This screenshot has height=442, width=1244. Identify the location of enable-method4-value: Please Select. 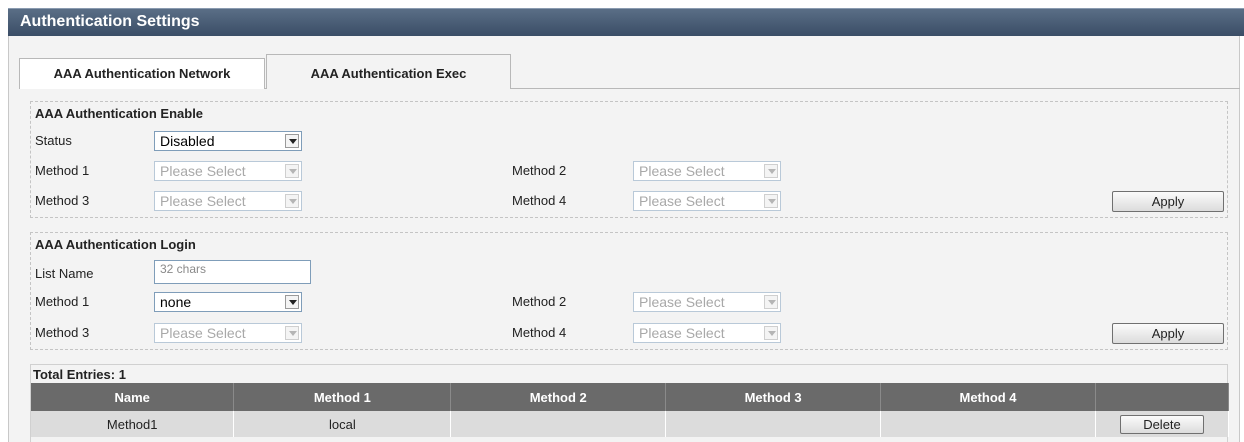
(682, 201).